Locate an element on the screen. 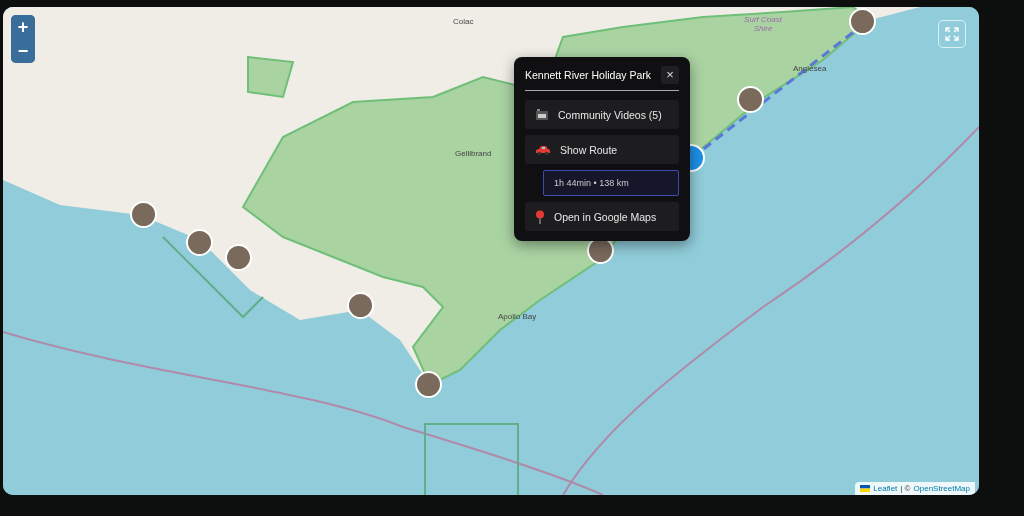  attribution-text: | © is located at coordinates (905, 488).